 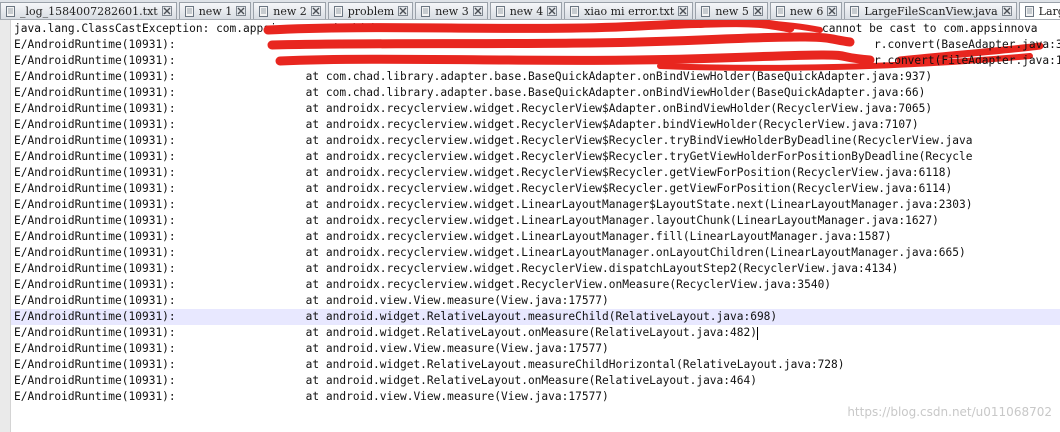 I want to click on tab-2: new 1, so click(x=215, y=10).